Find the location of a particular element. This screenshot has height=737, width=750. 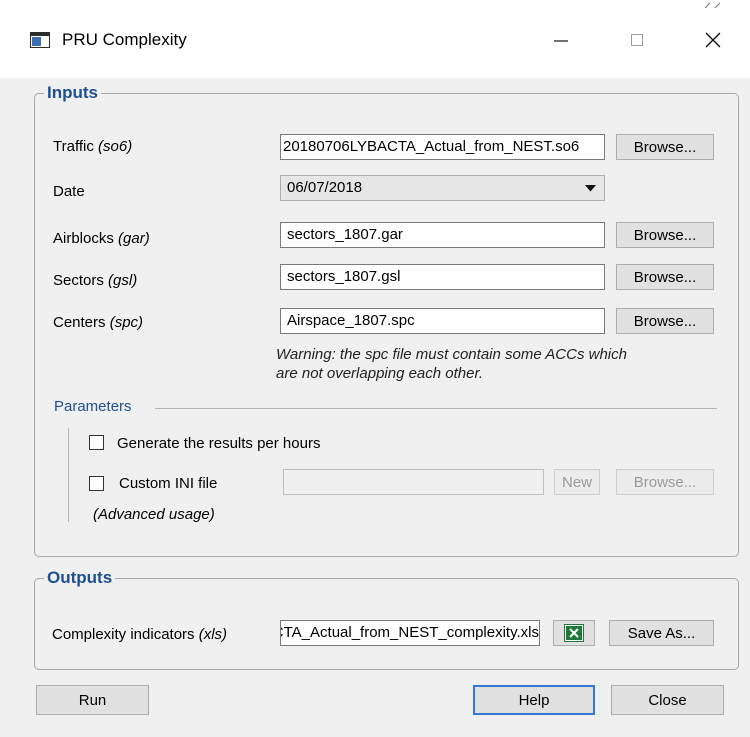

sectors-label: Sectors (gsl) is located at coordinates (95, 280).